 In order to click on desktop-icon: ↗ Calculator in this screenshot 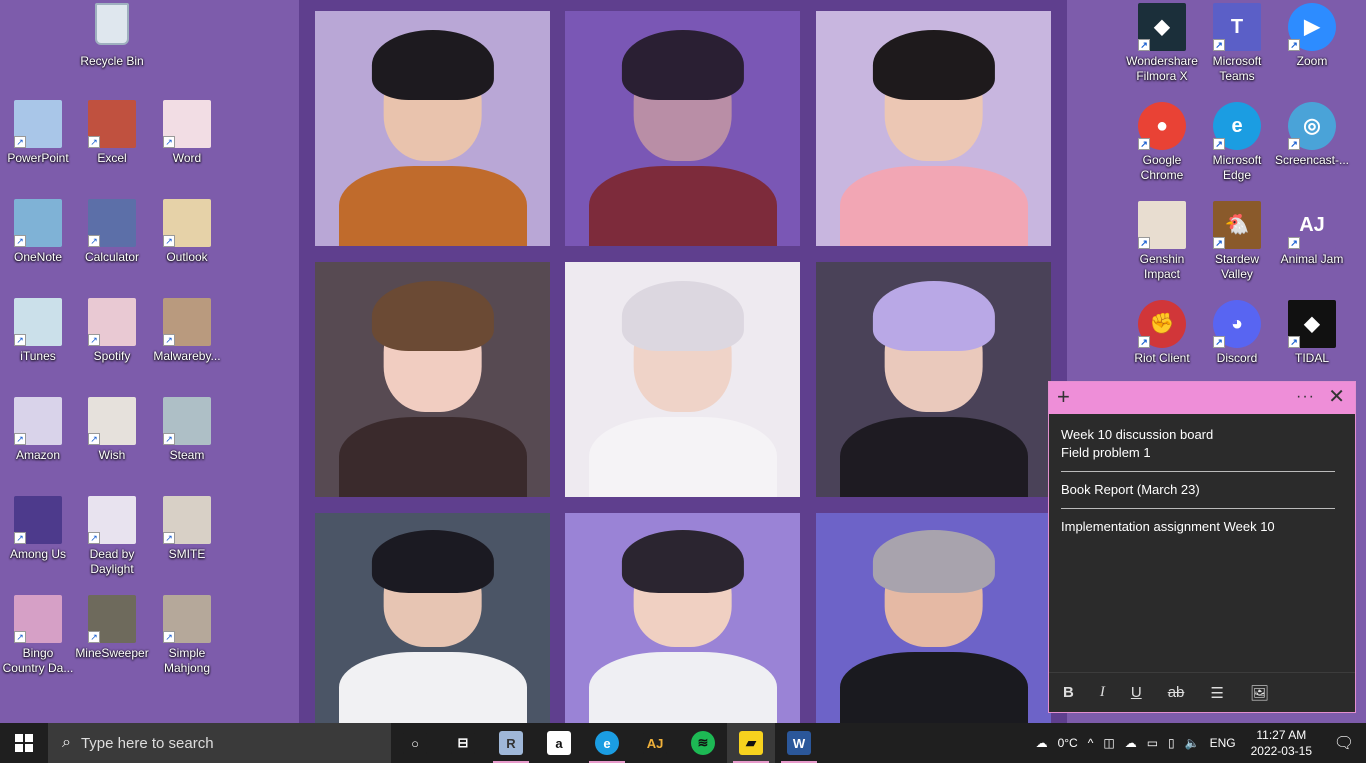, I will do `click(112, 232)`.